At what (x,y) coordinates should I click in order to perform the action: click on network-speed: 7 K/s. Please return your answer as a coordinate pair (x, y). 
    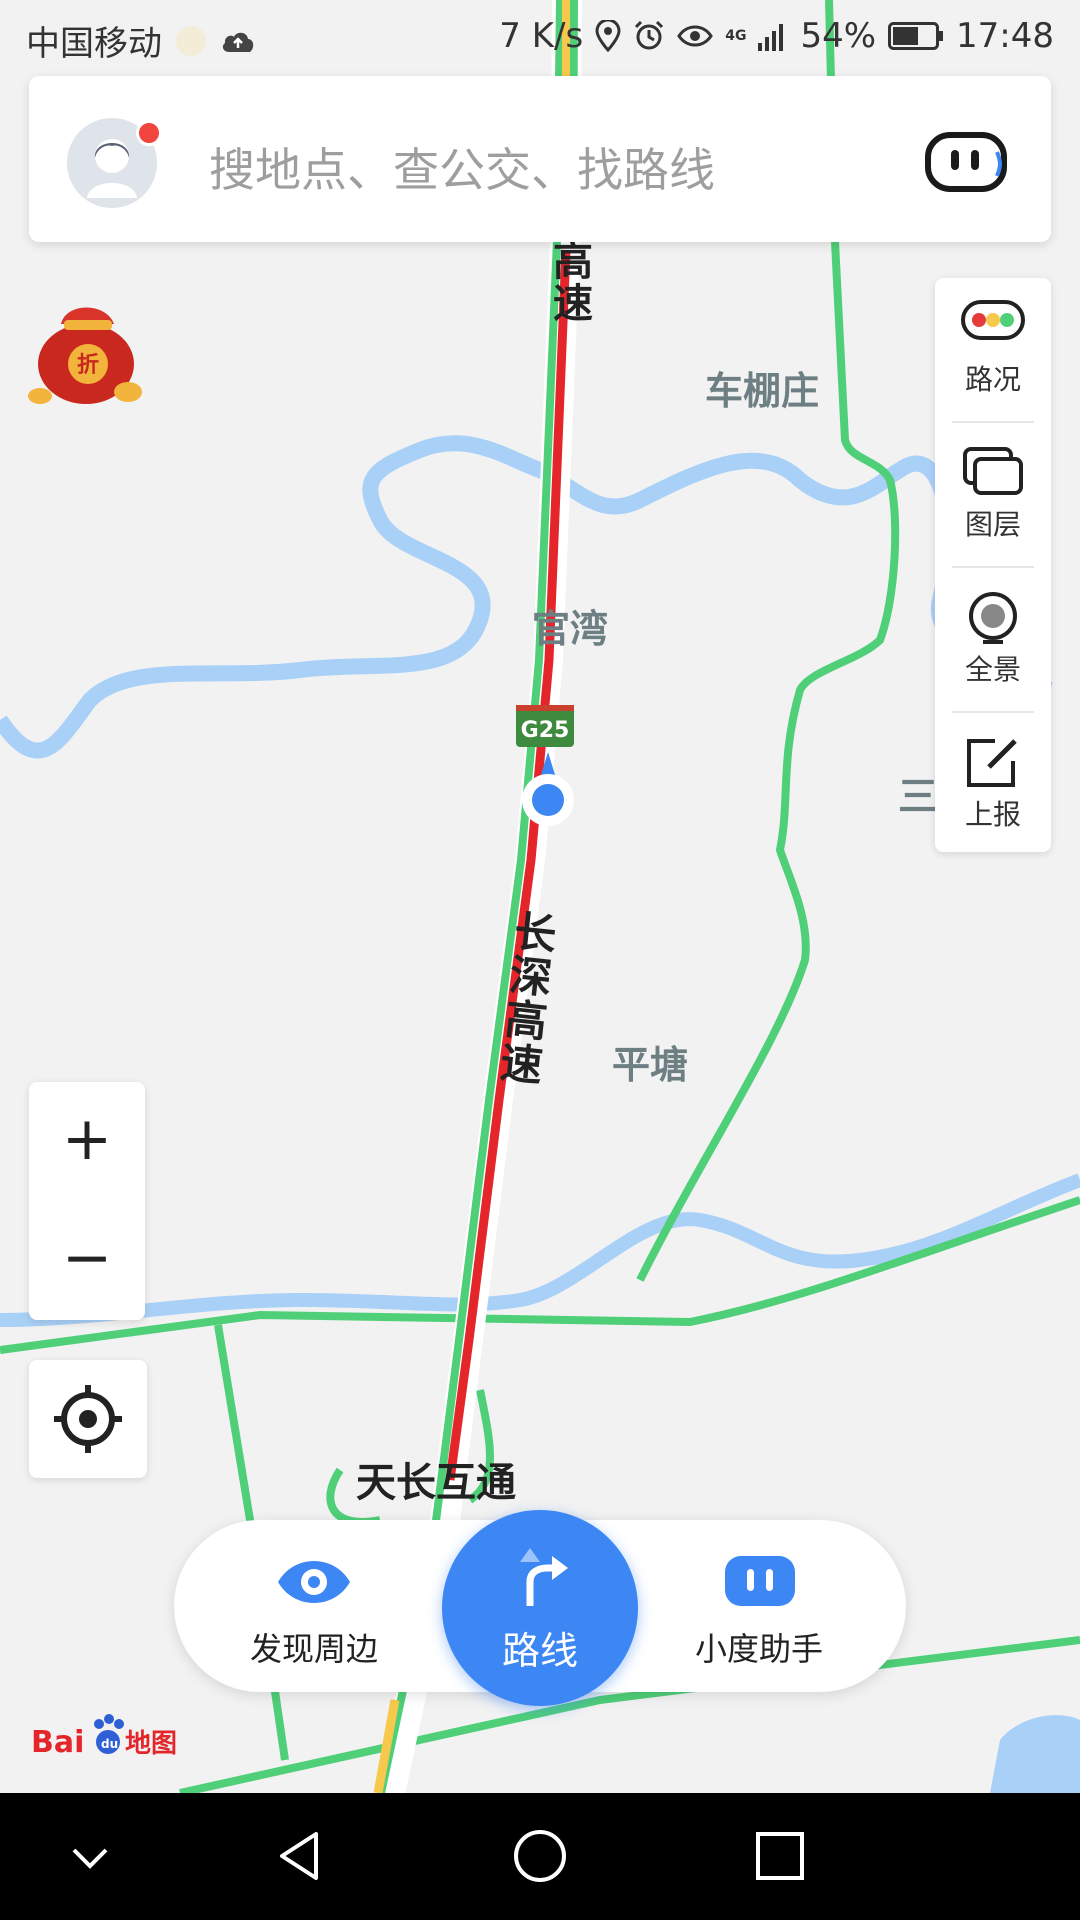
    Looking at the image, I should click on (541, 36).